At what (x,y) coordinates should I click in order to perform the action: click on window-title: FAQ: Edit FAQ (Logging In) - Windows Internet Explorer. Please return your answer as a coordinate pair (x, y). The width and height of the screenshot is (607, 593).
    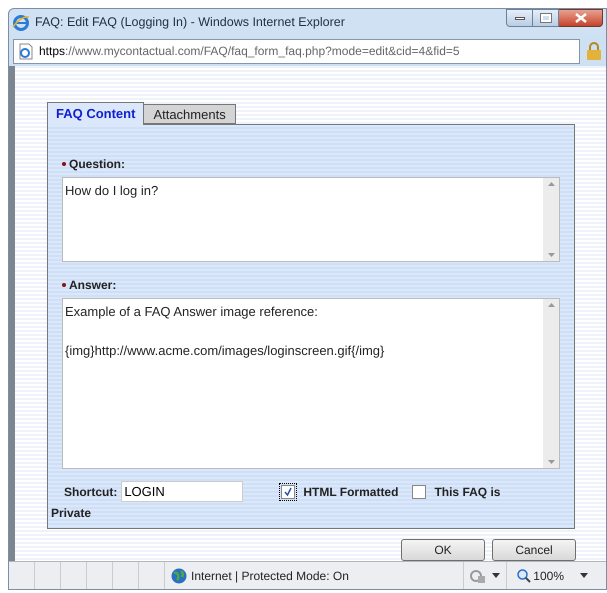
    Looking at the image, I should click on (190, 23).